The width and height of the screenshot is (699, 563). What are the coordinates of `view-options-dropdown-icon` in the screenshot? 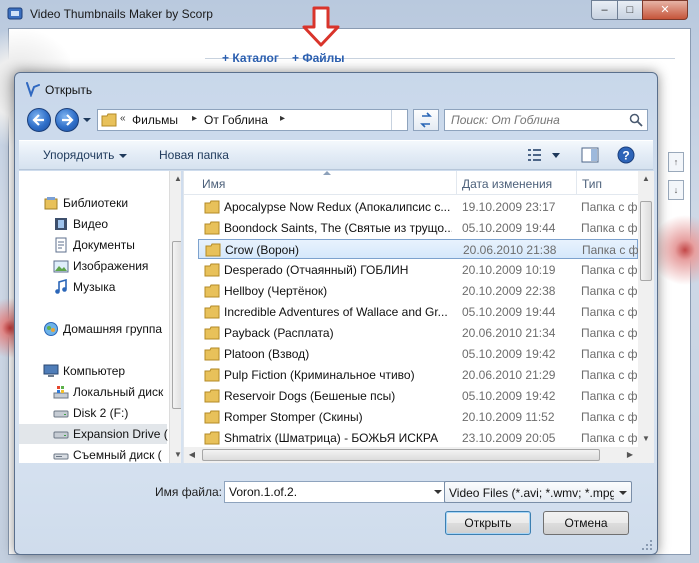 It's located at (556, 156).